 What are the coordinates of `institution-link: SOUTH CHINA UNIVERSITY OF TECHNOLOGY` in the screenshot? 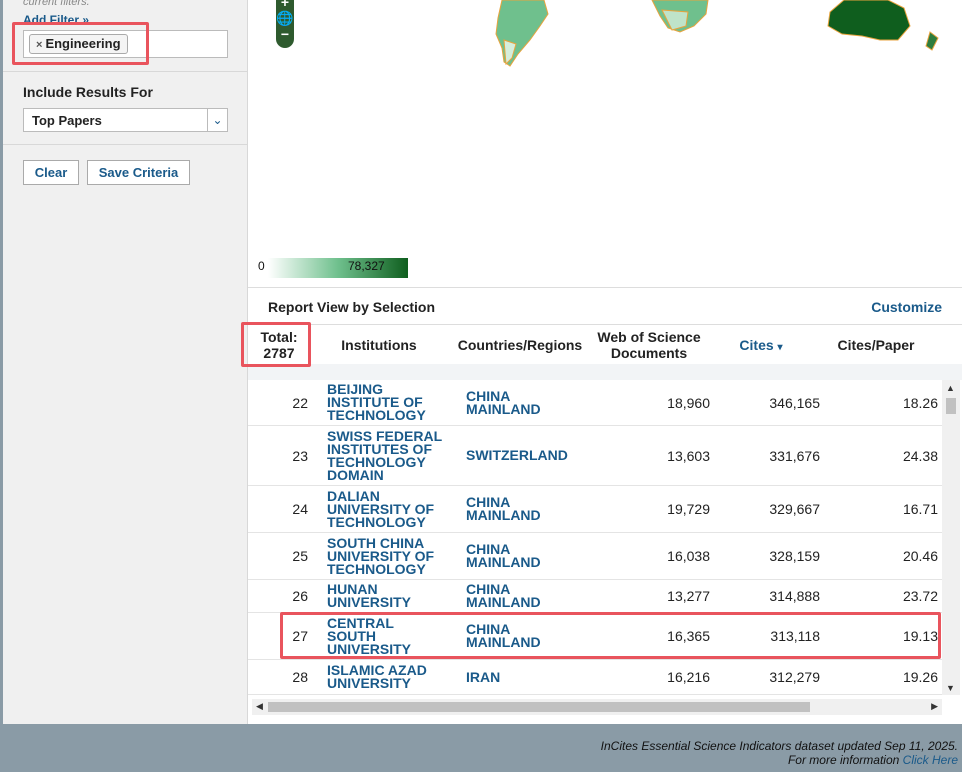 It's located at (392, 556).